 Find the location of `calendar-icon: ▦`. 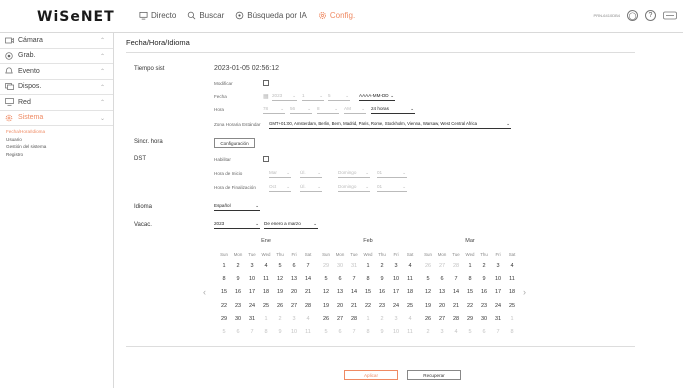

calendar-icon: ▦ is located at coordinates (266, 96).